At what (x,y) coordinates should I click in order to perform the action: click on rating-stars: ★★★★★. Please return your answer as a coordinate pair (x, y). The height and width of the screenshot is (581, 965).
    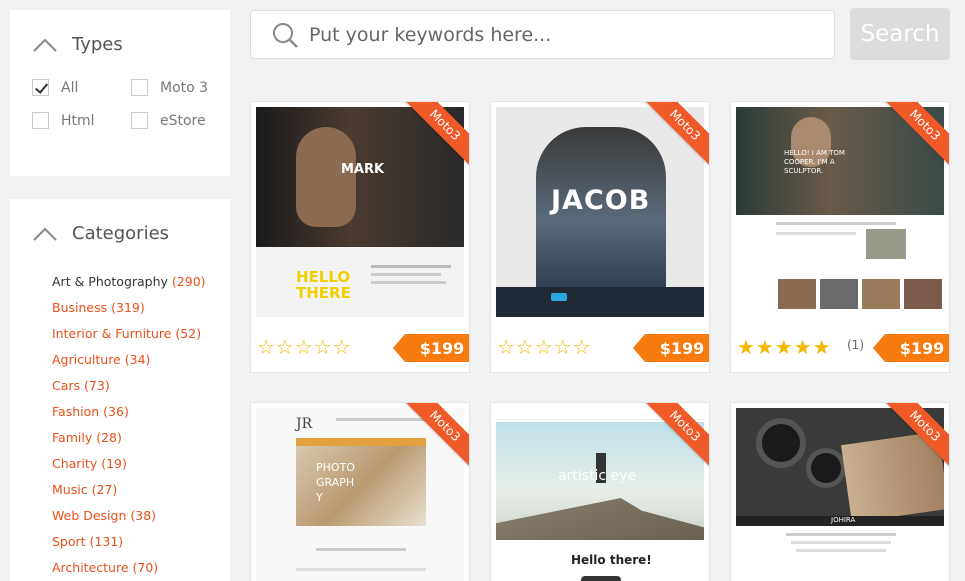
    Looking at the image, I should click on (784, 347).